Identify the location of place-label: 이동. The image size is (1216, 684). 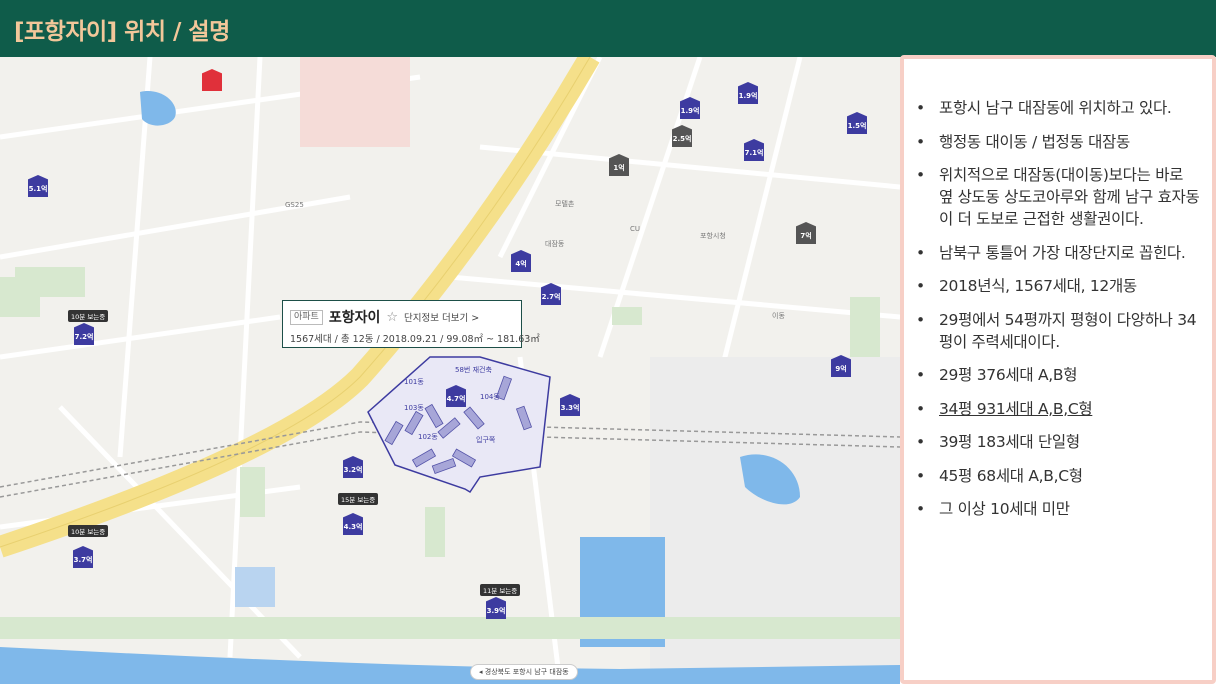
(778, 316).